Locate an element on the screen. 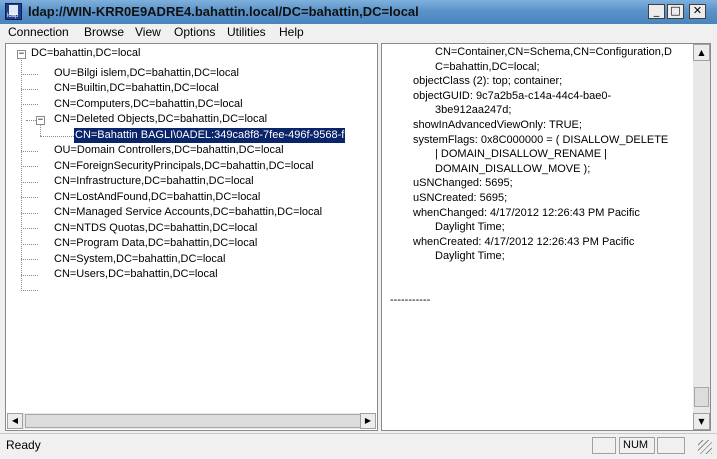 The height and width of the screenshot is (459, 717). detail-line: C=bahattin,DC=local; is located at coordinates (487, 66).